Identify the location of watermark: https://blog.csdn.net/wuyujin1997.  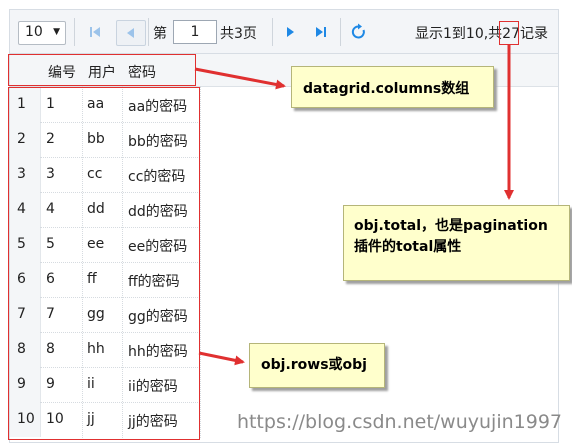
(399, 422).